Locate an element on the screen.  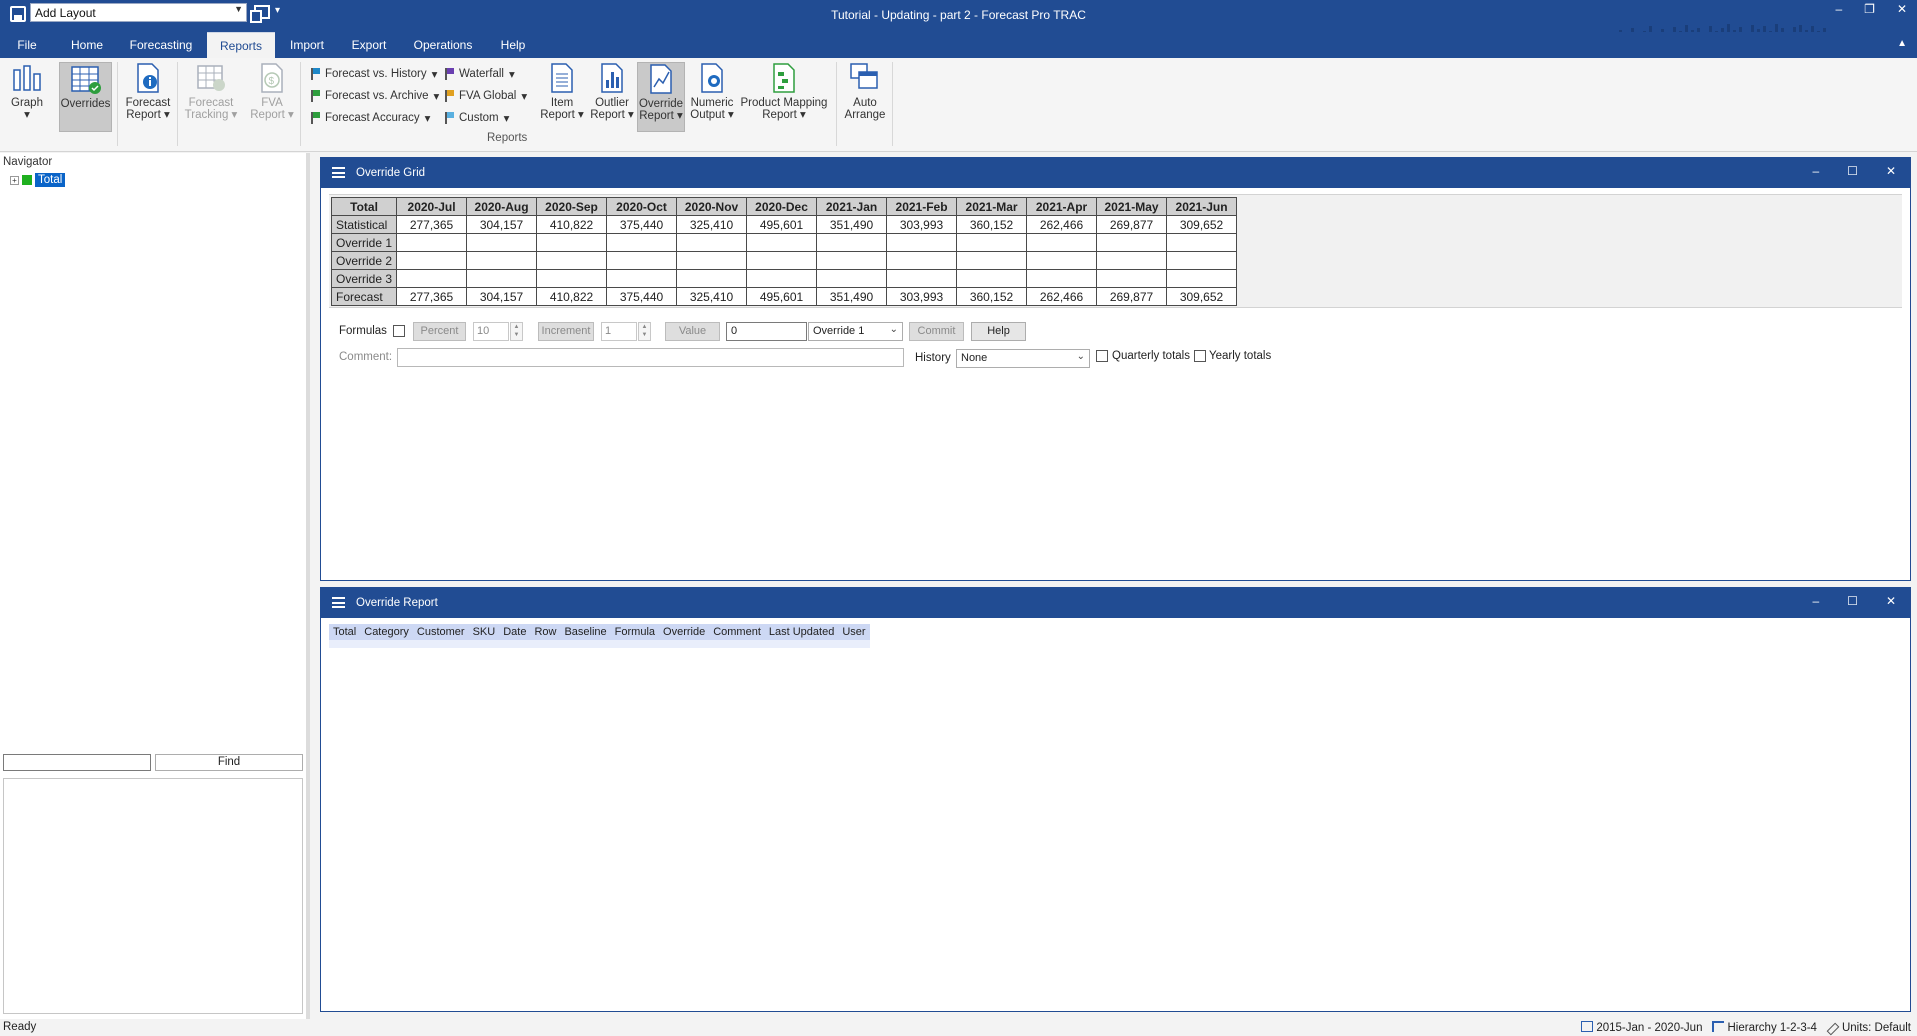
grid-cell: 351,490 is located at coordinates (852, 224).